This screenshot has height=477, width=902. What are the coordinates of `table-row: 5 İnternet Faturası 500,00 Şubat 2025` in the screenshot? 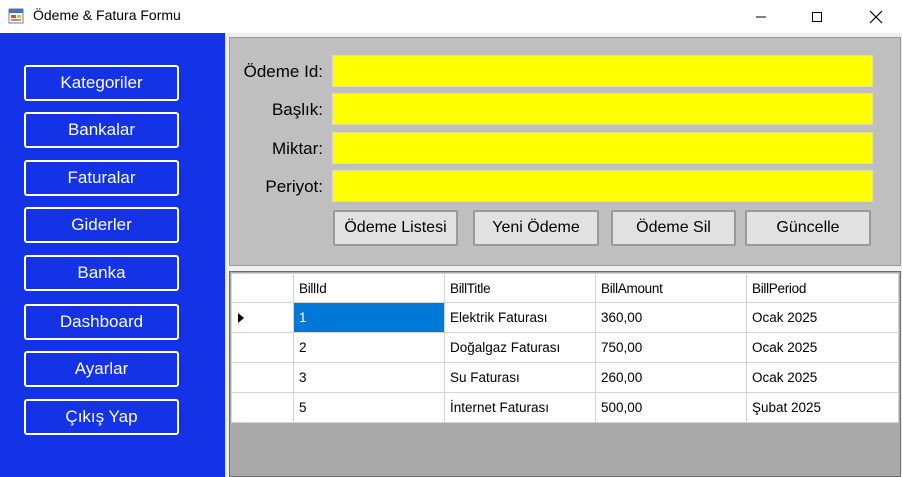 It's located at (565, 407).